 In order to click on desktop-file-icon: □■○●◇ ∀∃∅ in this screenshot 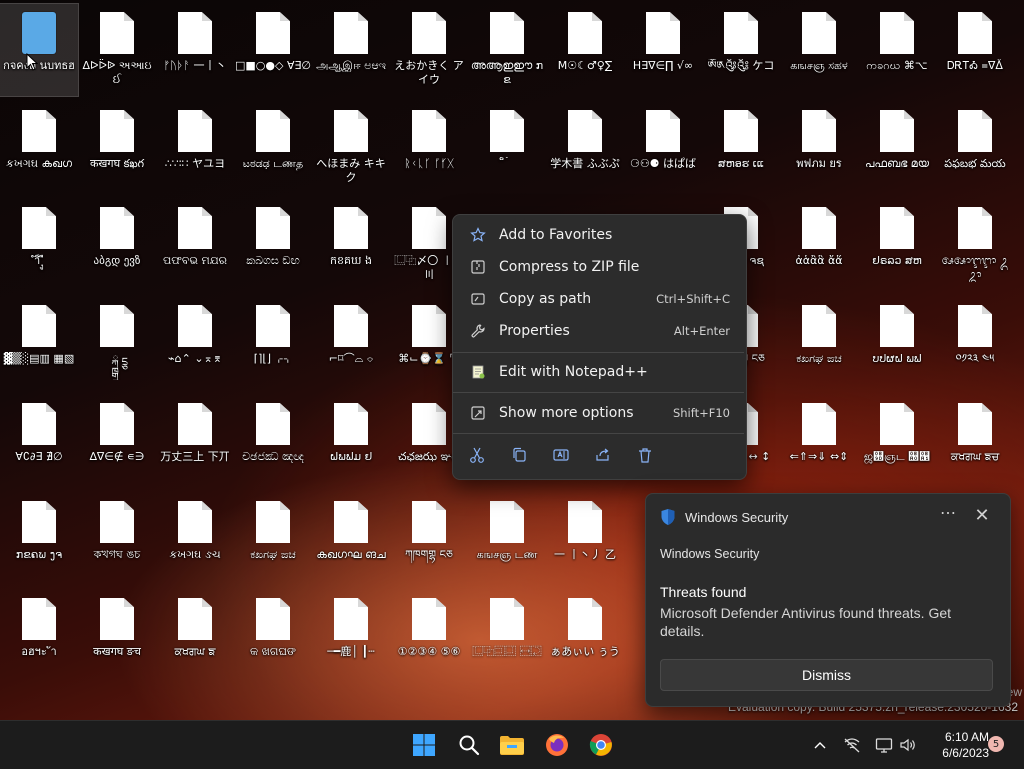, I will do `click(273, 50)`.